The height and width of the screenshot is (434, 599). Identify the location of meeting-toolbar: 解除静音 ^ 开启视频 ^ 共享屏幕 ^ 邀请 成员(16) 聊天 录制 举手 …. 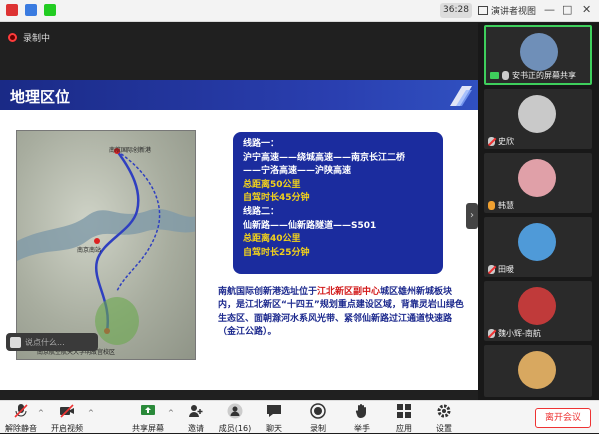
(299, 416).